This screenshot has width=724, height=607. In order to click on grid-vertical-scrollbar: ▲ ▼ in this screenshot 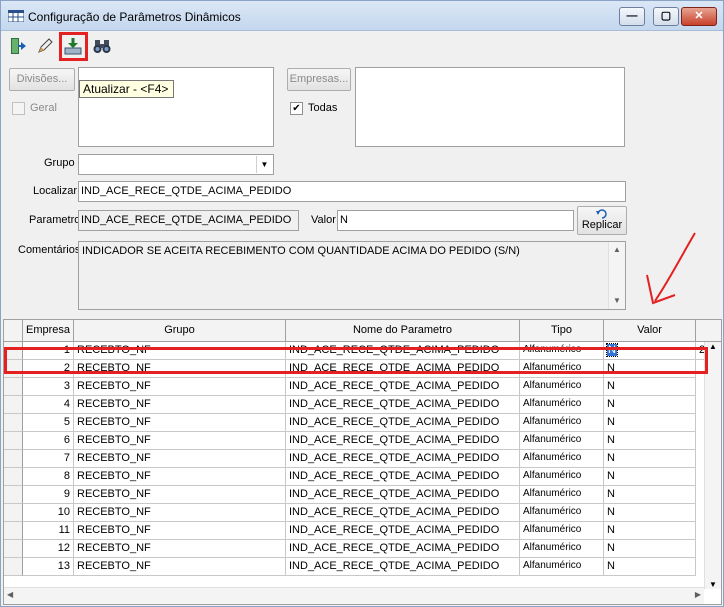, I will do `click(712, 465)`.